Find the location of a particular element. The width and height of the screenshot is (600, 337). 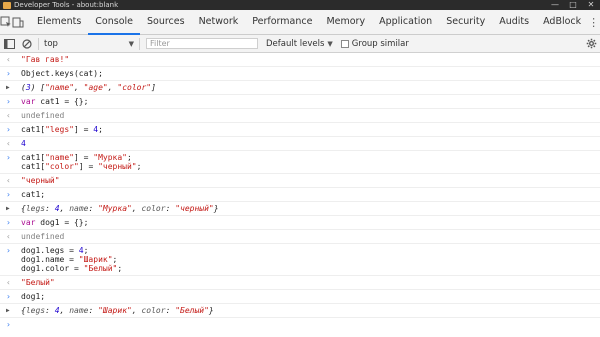

group-similar-checkbox: Group similar is located at coordinates (374, 43).